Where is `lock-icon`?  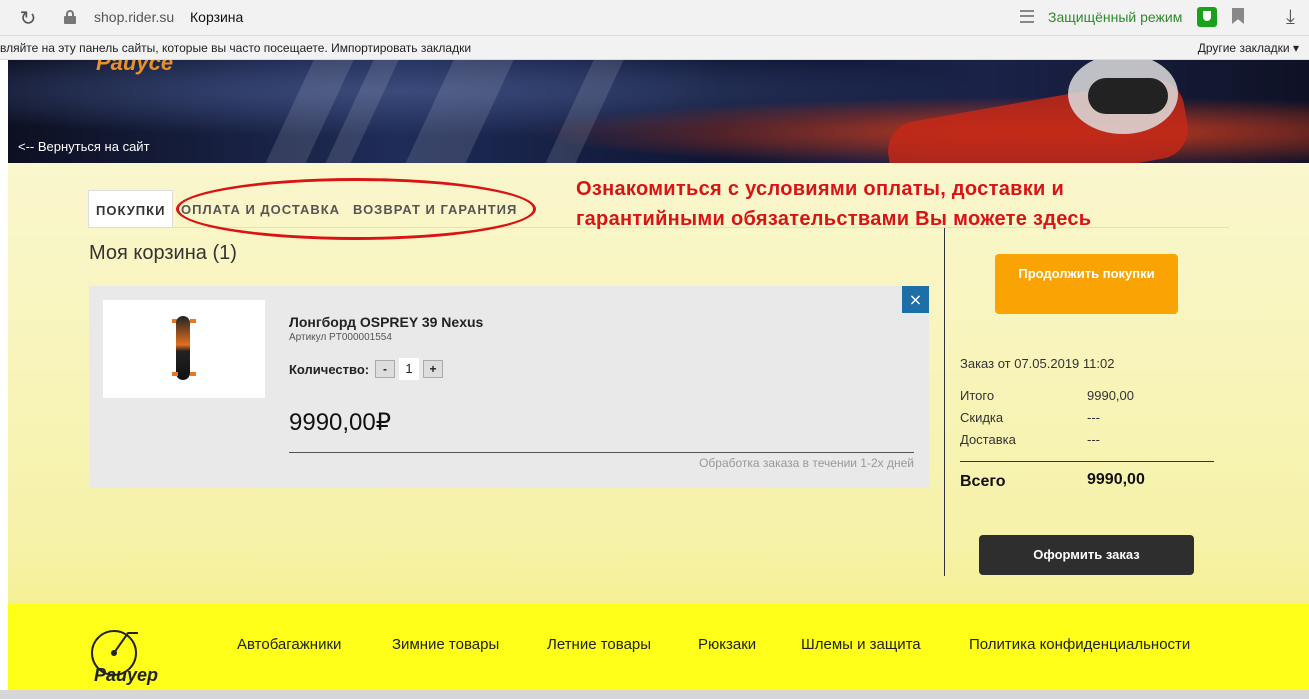
lock-icon is located at coordinates (70, 17).